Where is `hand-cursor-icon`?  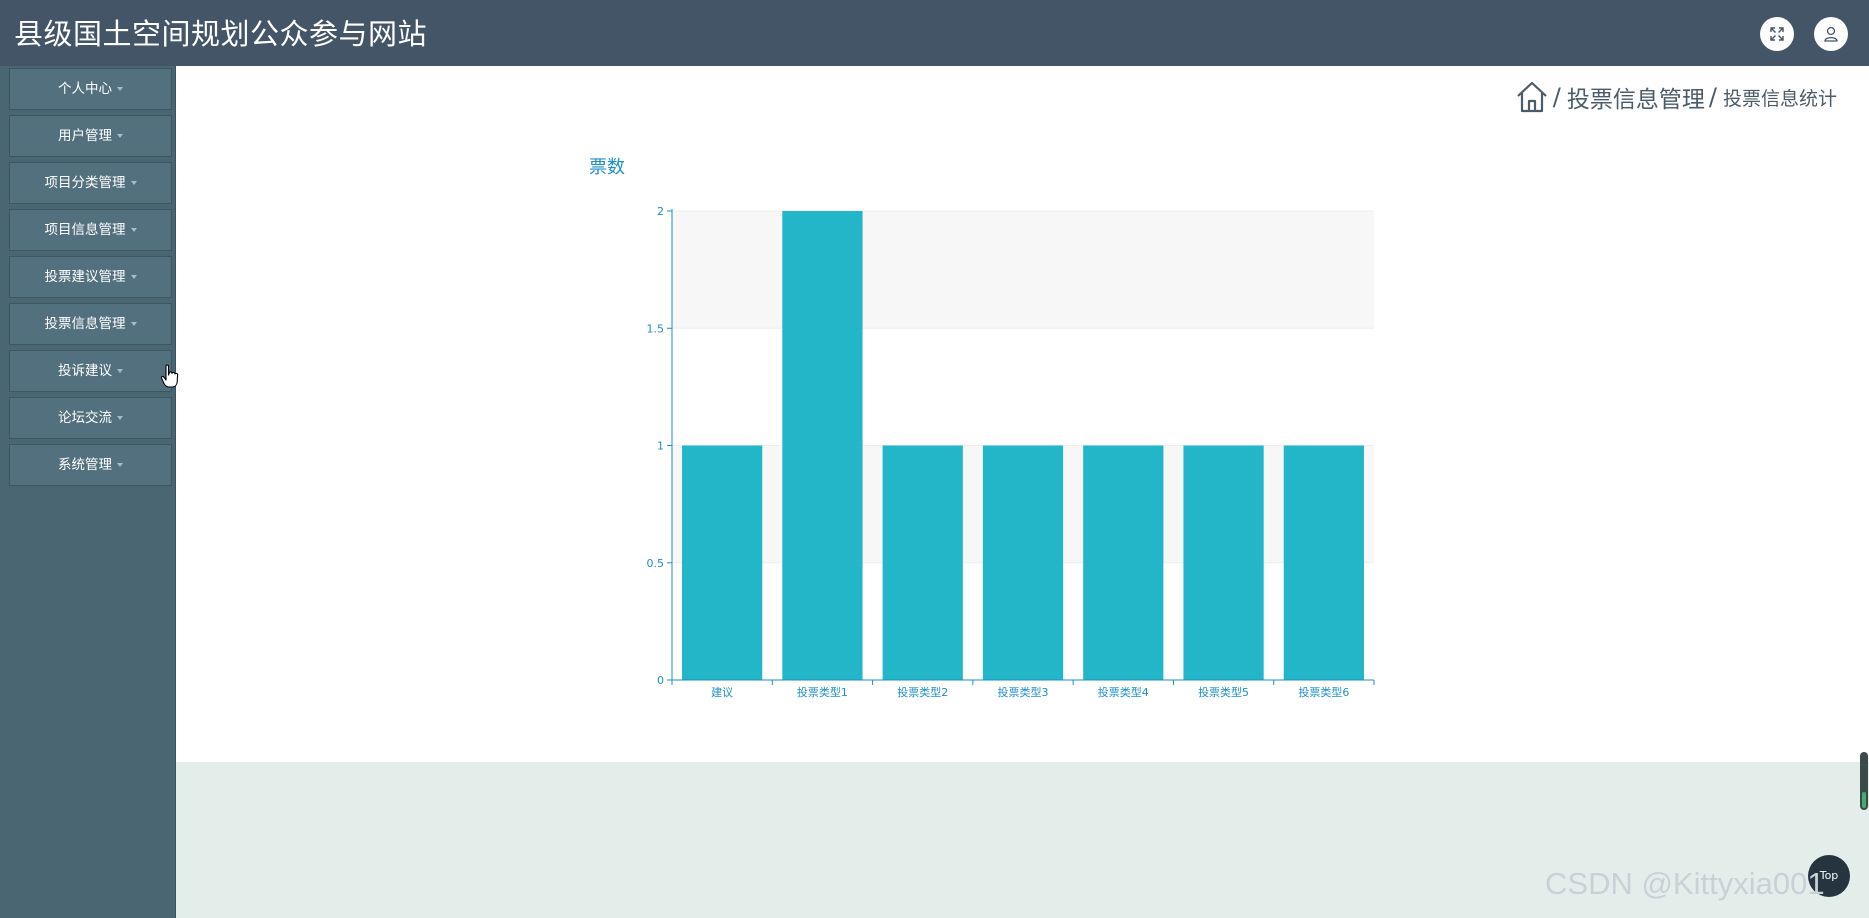
hand-cursor-icon is located at coordinates (169, 376).